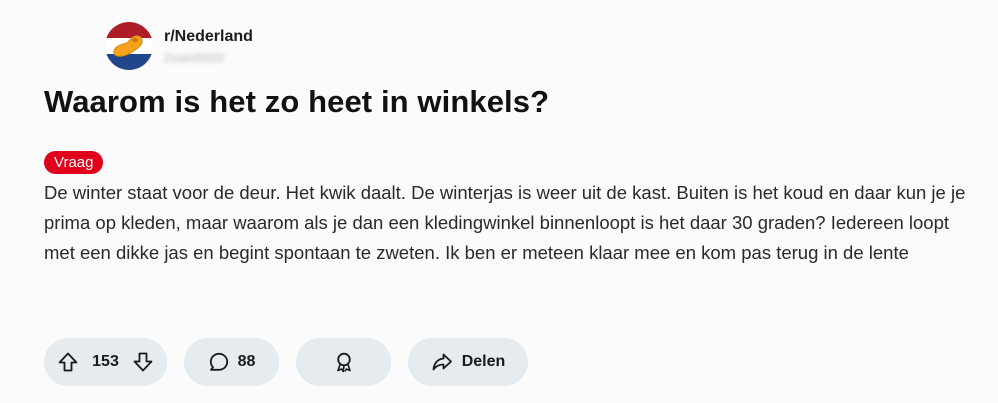 The width and height of the screenshot is (998, 403). I want to click on award-button, so click(343, 362).